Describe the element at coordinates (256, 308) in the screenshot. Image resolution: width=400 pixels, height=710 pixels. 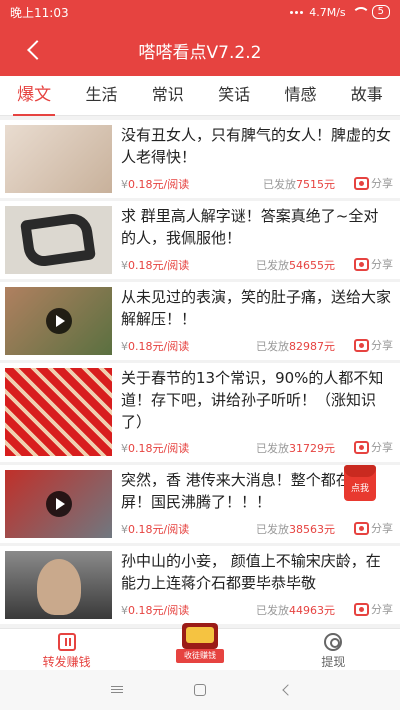
I see `article-headline: 从未见过的表演，笑的肚子痛，送给大家解解压！！` at that location.